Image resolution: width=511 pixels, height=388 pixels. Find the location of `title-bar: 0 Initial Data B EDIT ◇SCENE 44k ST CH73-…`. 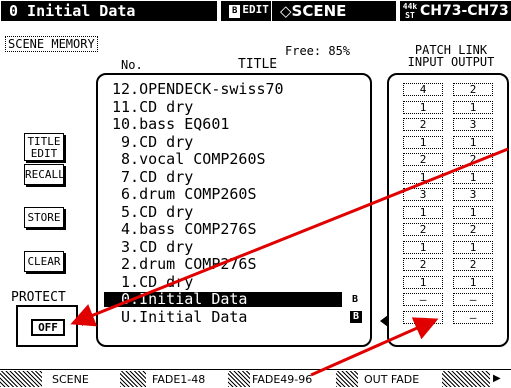

title-bar: 0 Initial Data B EDIT ◇SCENE 44k ST CH73-… is located at coordinates (255, 11).